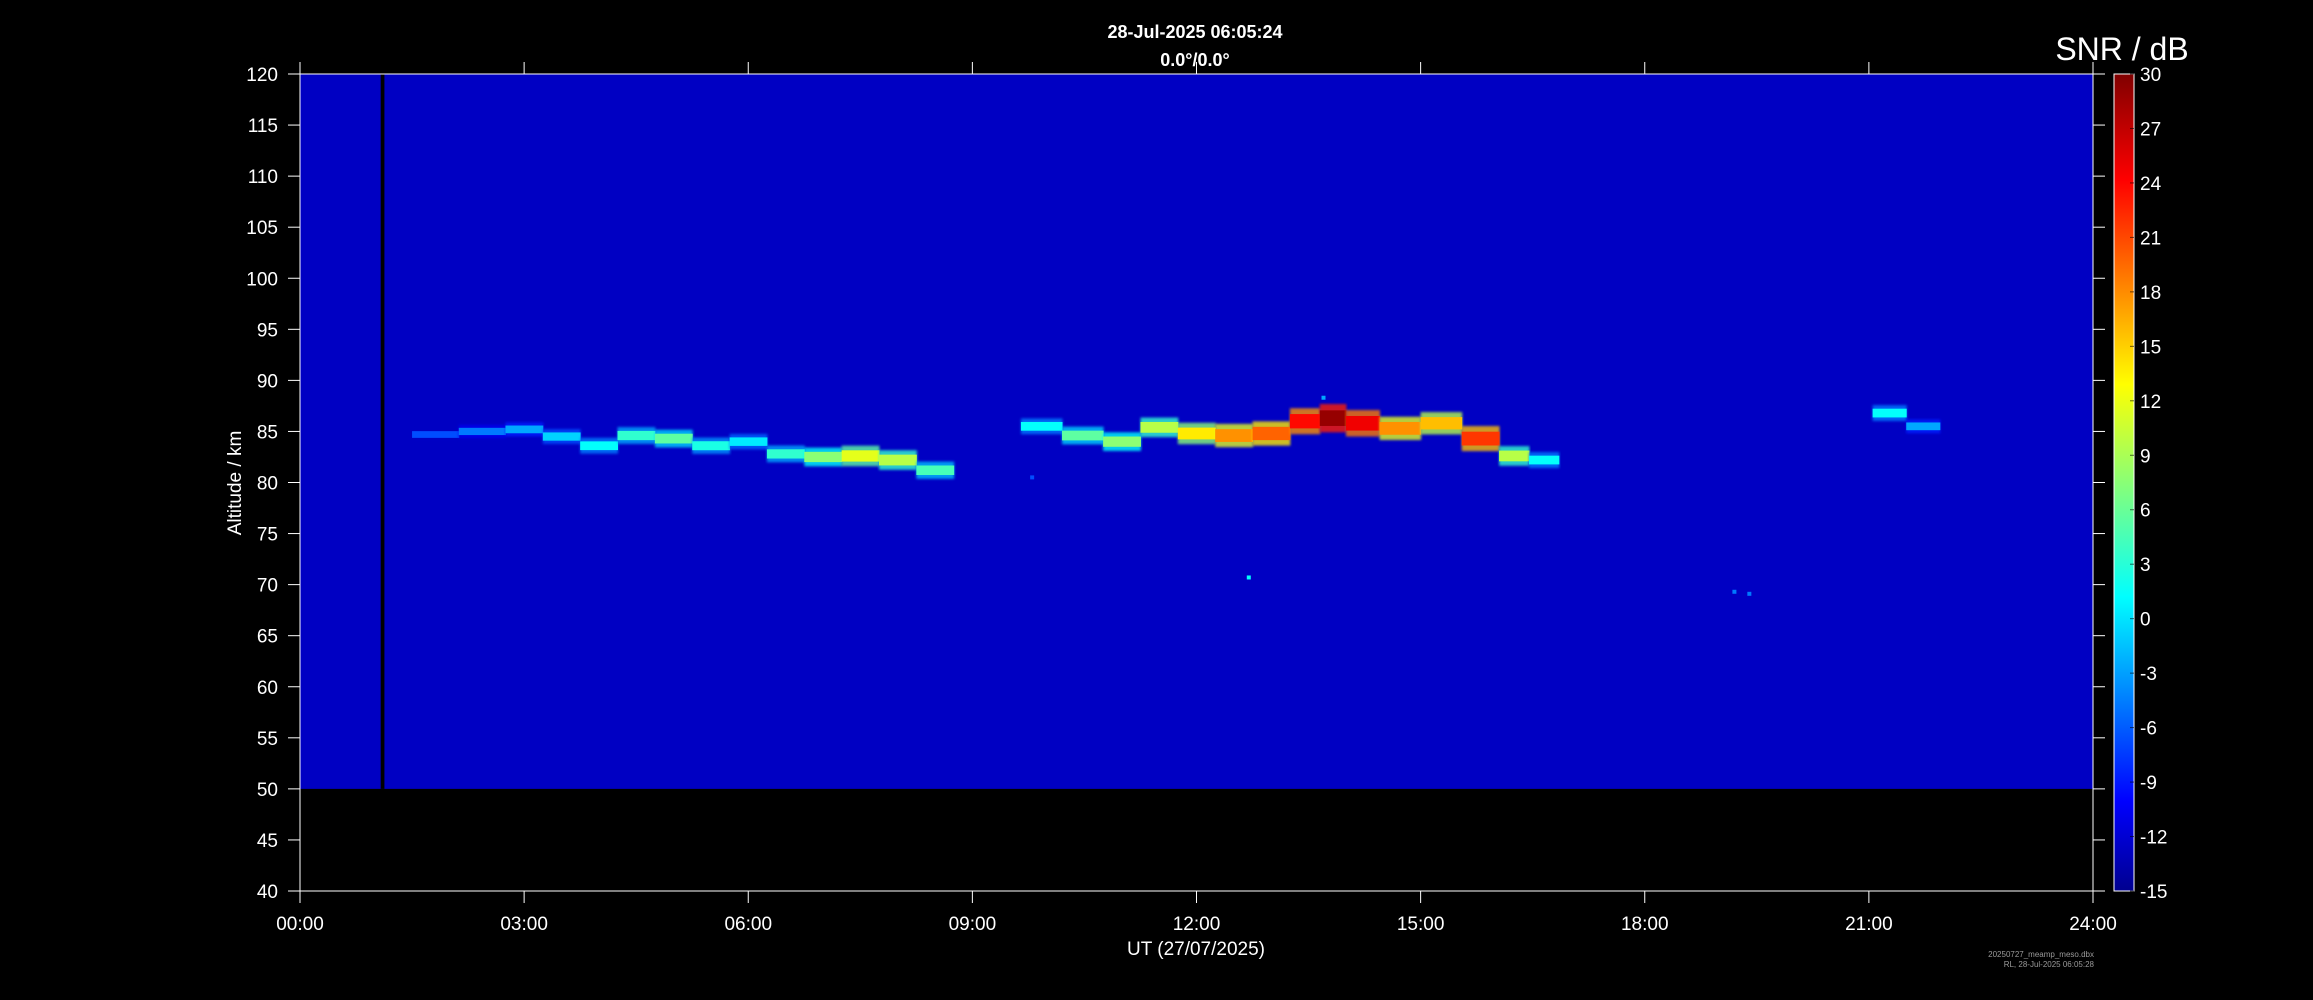  What do you see at coordinates (2150, 75) in the screenshot?
I see `colorbar-tick-label: 30` at bounding box center [2150, 75].